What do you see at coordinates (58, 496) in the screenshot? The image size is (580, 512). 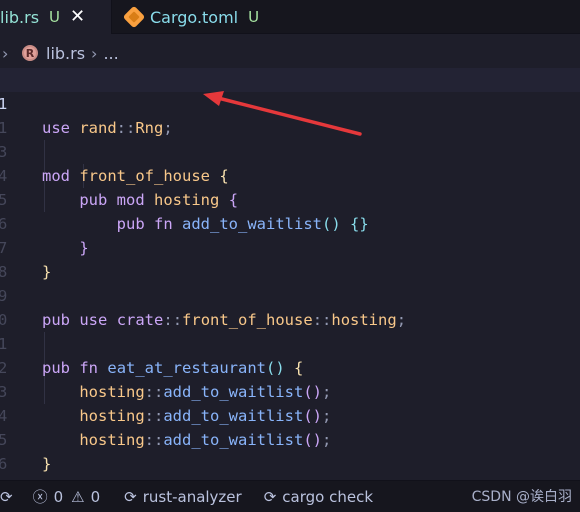 I see `error-count: 0` at bounding box center [58, 496].